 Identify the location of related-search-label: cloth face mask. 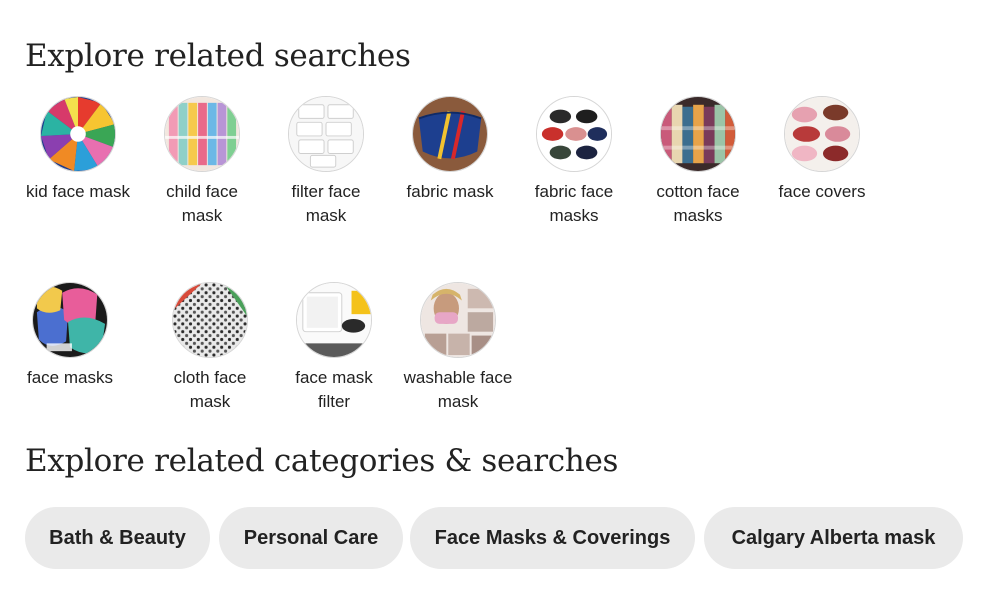
(210, 389).